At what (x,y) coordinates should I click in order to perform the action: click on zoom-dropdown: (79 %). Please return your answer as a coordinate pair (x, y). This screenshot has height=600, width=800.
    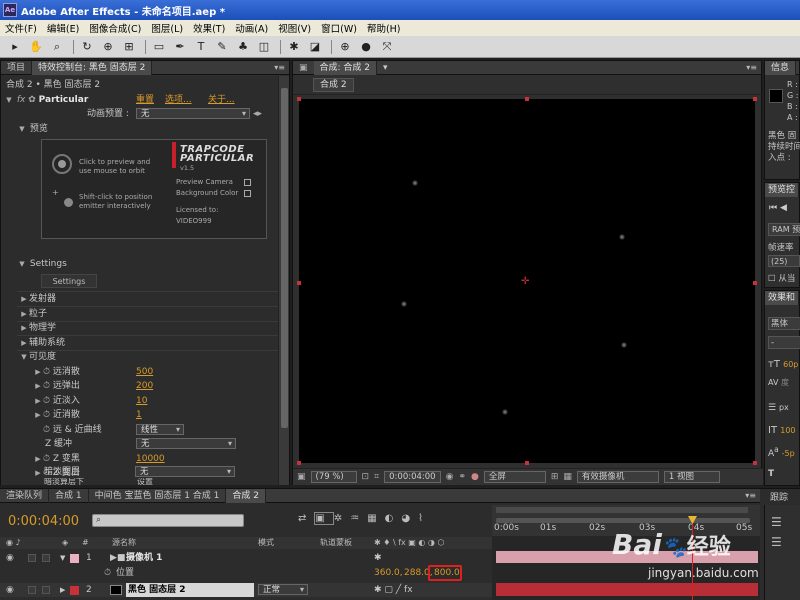
    Looking at the image, I should click on (333, 477).